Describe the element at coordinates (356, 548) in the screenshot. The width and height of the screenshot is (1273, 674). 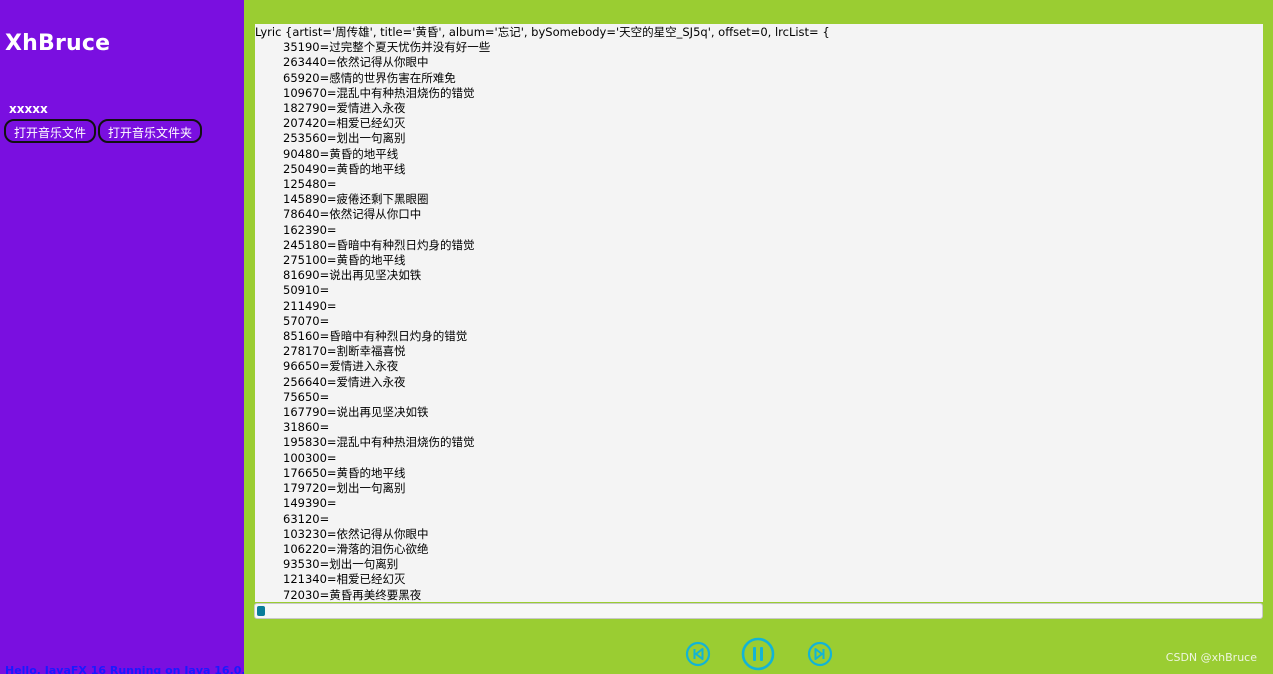
I see `lyric-line: 106220=滑落的泪伤心欲绝` at that location.